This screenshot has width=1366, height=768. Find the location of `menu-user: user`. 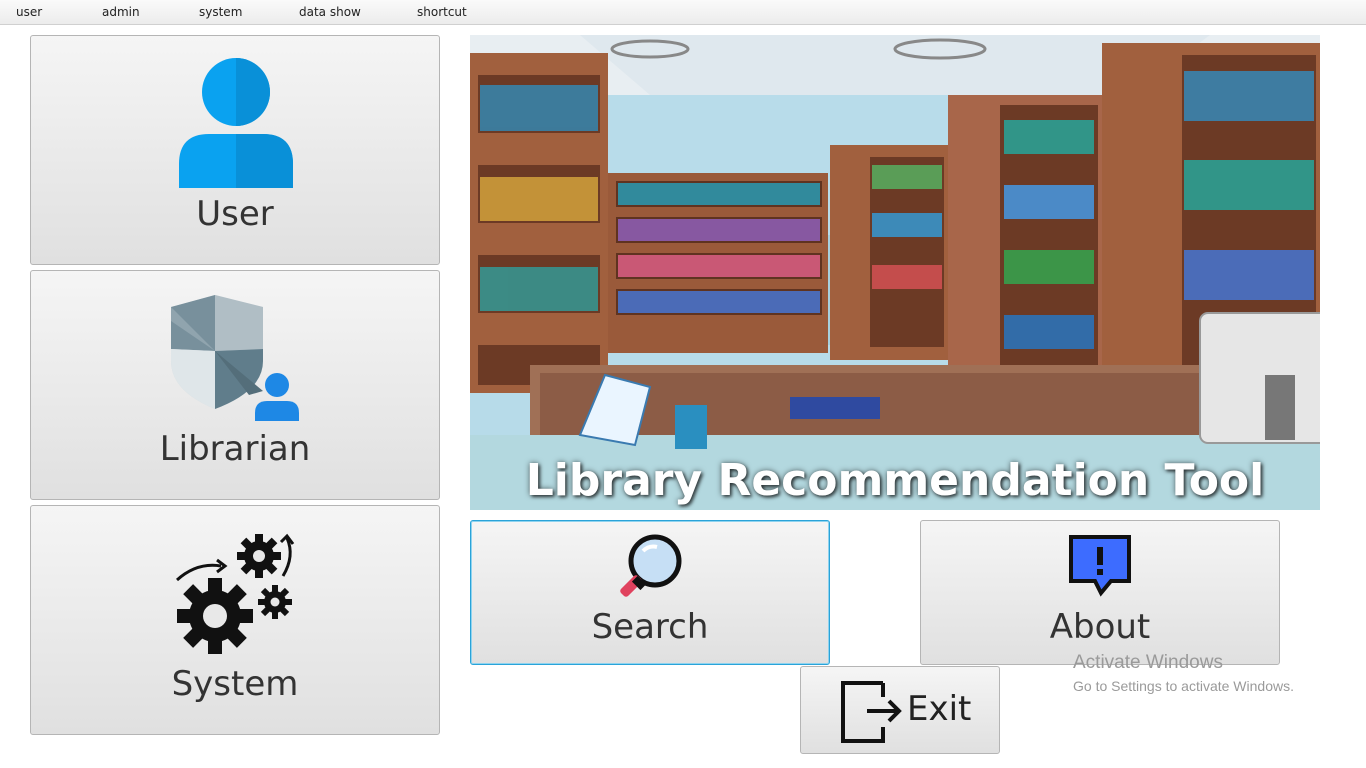

menu-user: user is located at coordinates (29, 12).